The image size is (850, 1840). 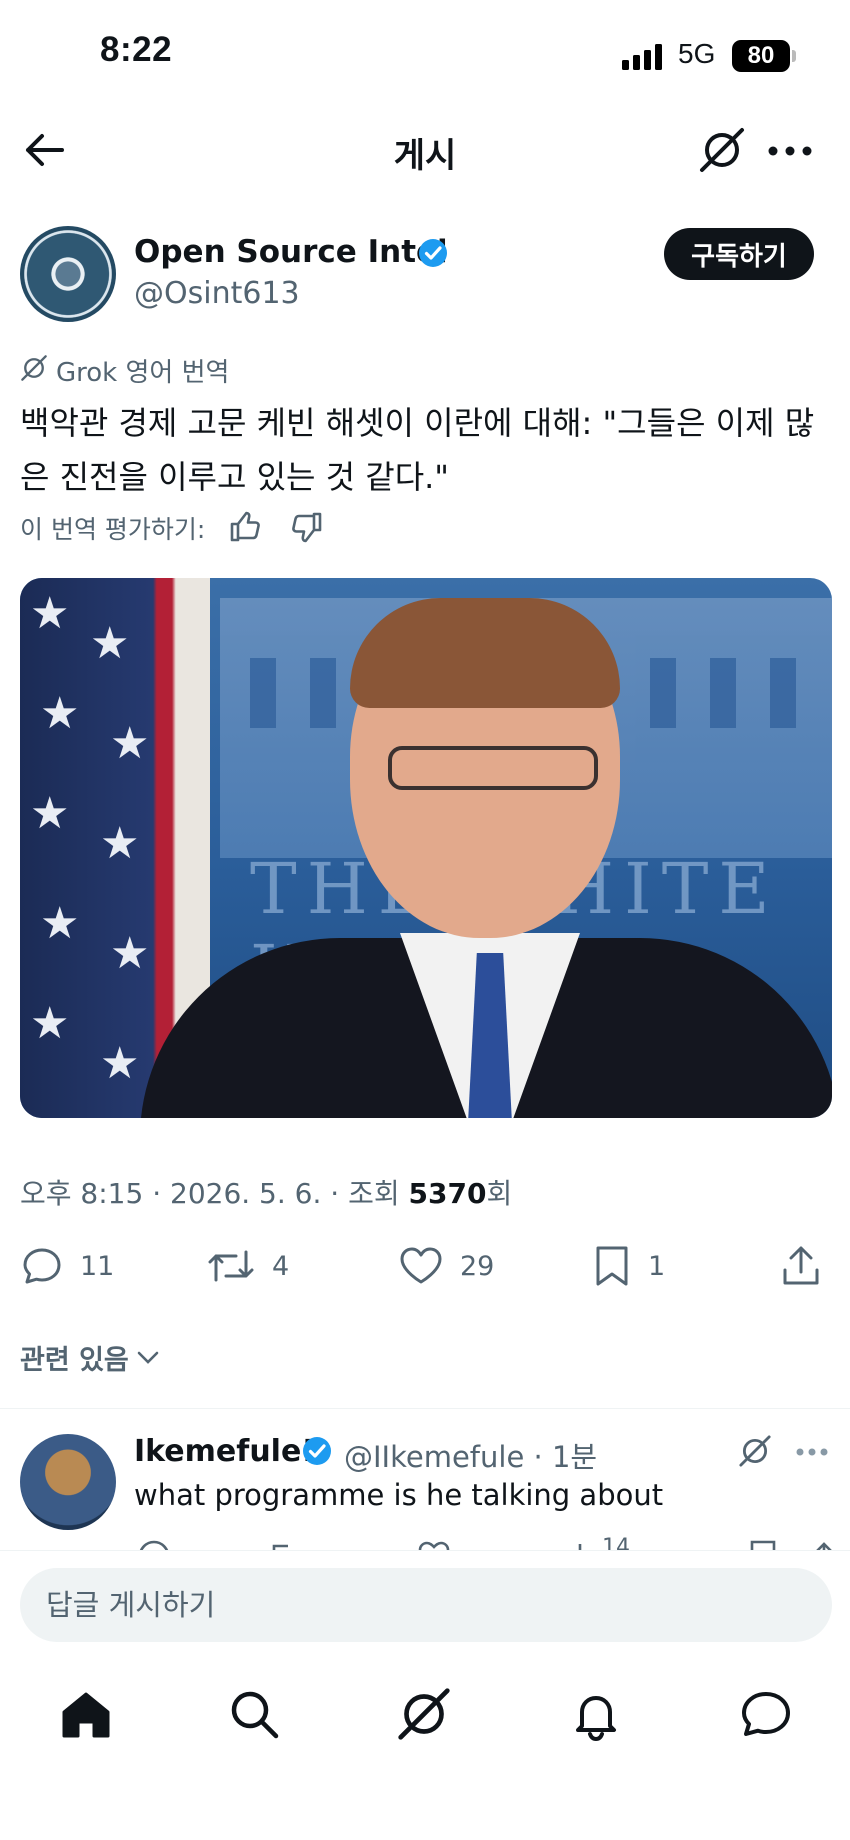 What do you see at coordinates (425, 1408) in the screenshot?
I see `divider` at bounding box center [425, 1408].